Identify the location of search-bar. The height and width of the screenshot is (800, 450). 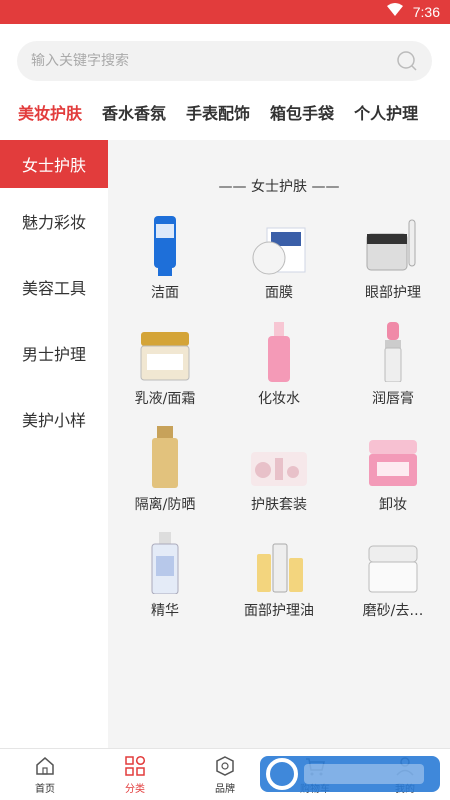
(224, 61).